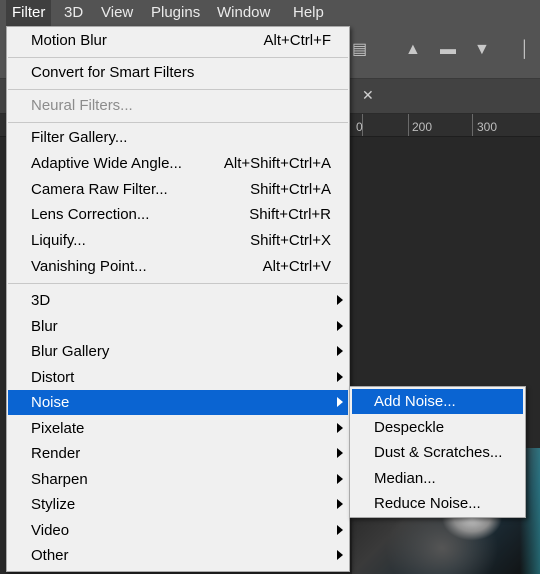 This screenshot has height=574, width=540. Describe the element at coordinates (70, 351) in the screenshot. I see `menu-item-label: Blur Gallery` at that location.